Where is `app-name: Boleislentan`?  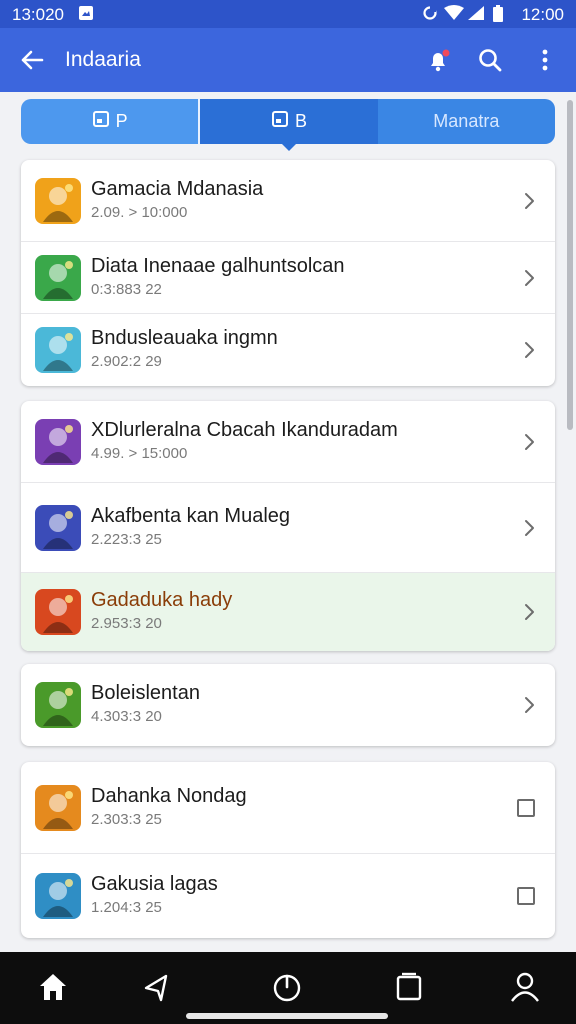 app-name: Boleislentan is located at coordinates (145, 693).